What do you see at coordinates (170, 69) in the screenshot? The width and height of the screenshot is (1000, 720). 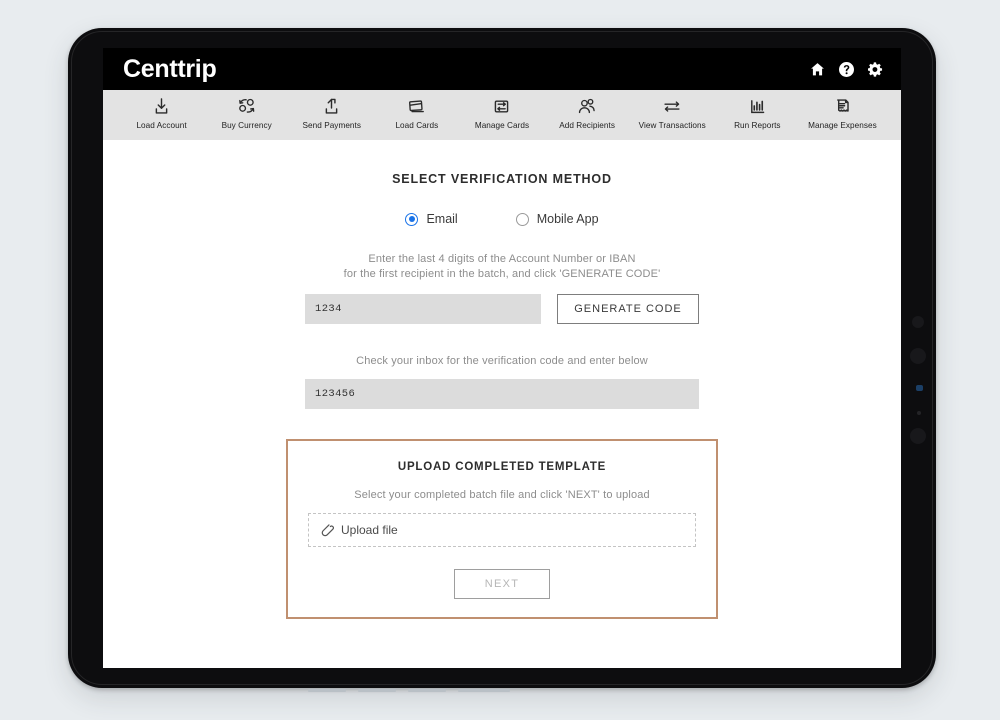 I see `brand-logo: Centtrip` at bounding box center [170, 69].